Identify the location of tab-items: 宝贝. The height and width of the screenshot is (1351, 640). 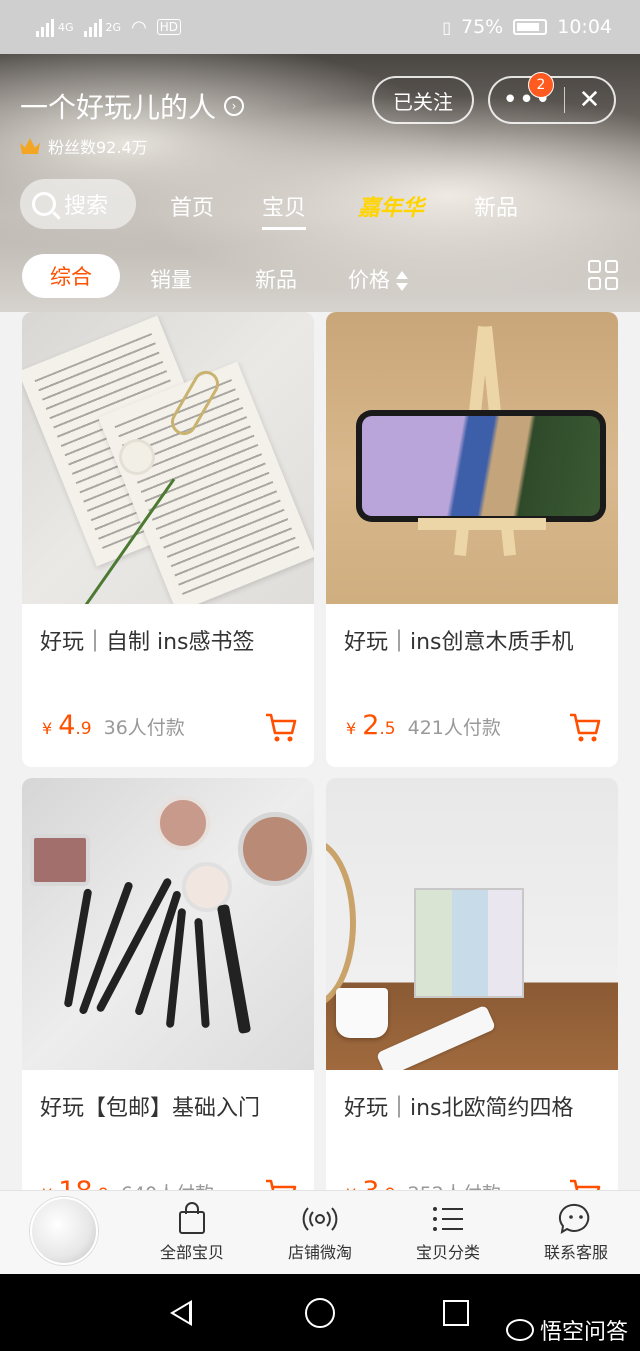
(284, 210).